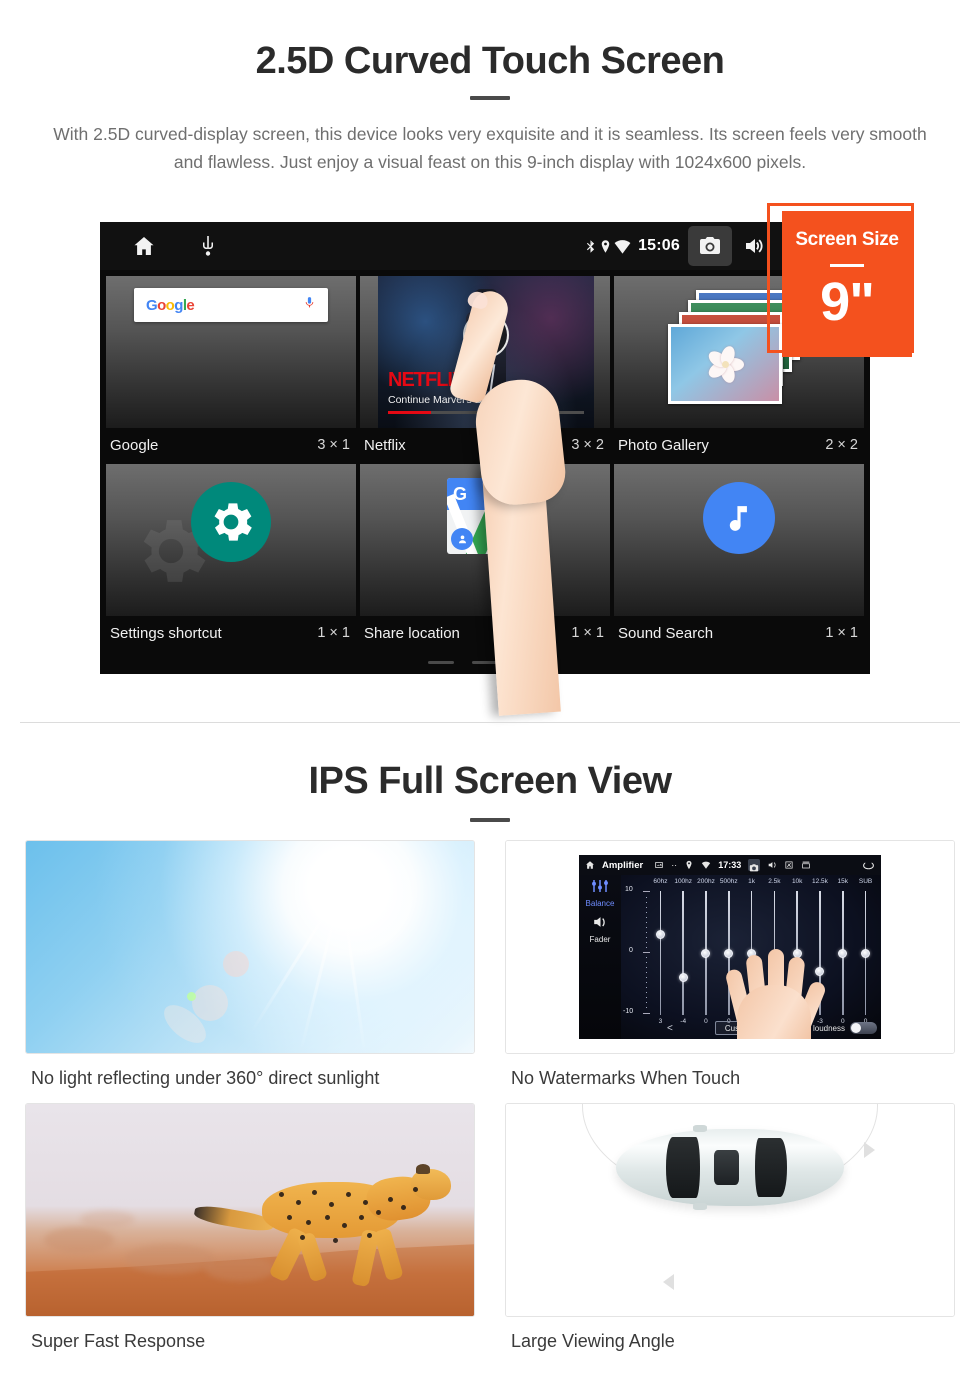 Image resolution: width=980 pixels, height=1394 pixels. Describe the element at coordinates (485, 633) in the screenshot. I see `widget-label-row: Share location 1 × 1` at that location.